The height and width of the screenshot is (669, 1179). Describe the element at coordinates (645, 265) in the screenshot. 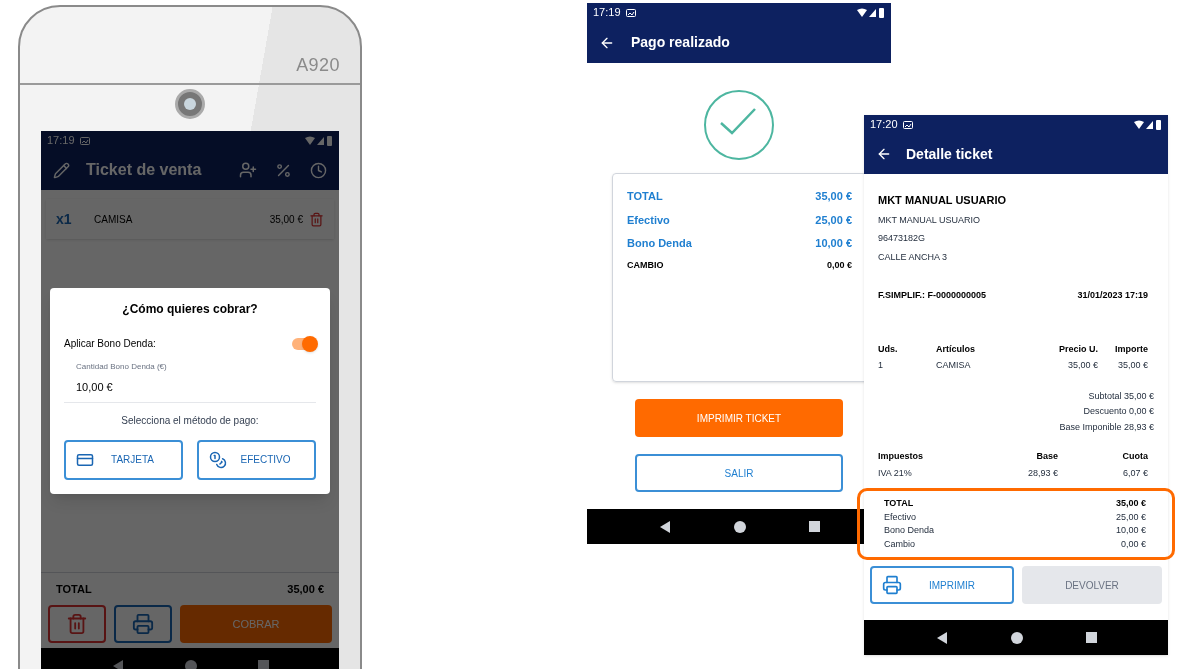

I see `summary-label: CAMBIO` at that location.